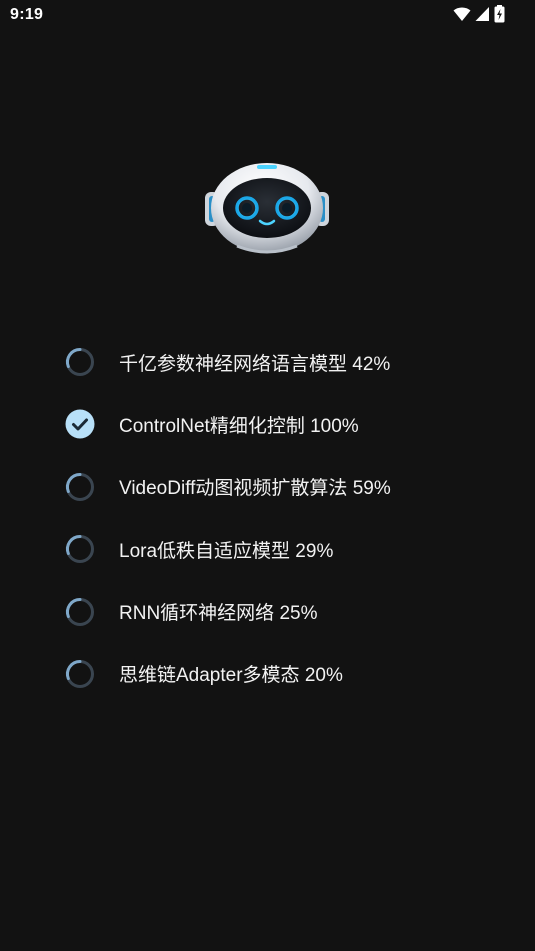  What do you see at coordinates (226, 551) in the screenshot?
I see `task-label: Lora低秩自适应模型 29%` at bounding box center [226, 551].